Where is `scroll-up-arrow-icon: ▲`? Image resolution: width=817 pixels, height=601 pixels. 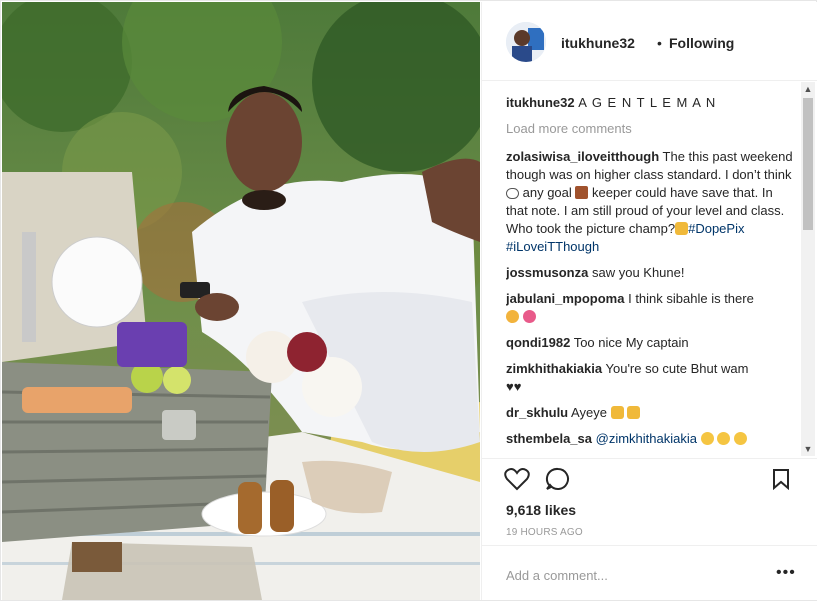 scroll-up-arrow-icon: ▲ is located at coordinates (808, 89).